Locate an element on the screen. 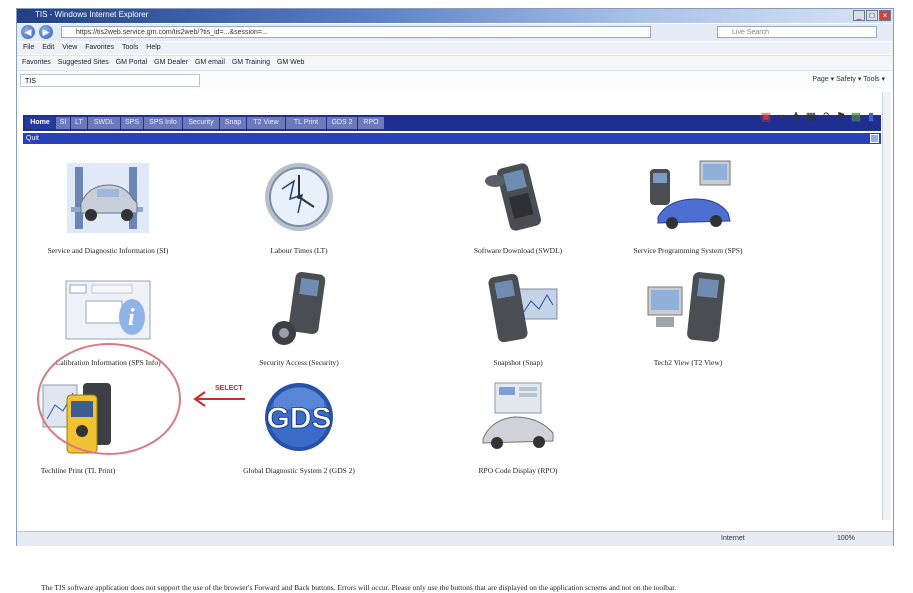  tile-t2-view: Tech2 View (T2 View) is located at coordinates (688, 319).